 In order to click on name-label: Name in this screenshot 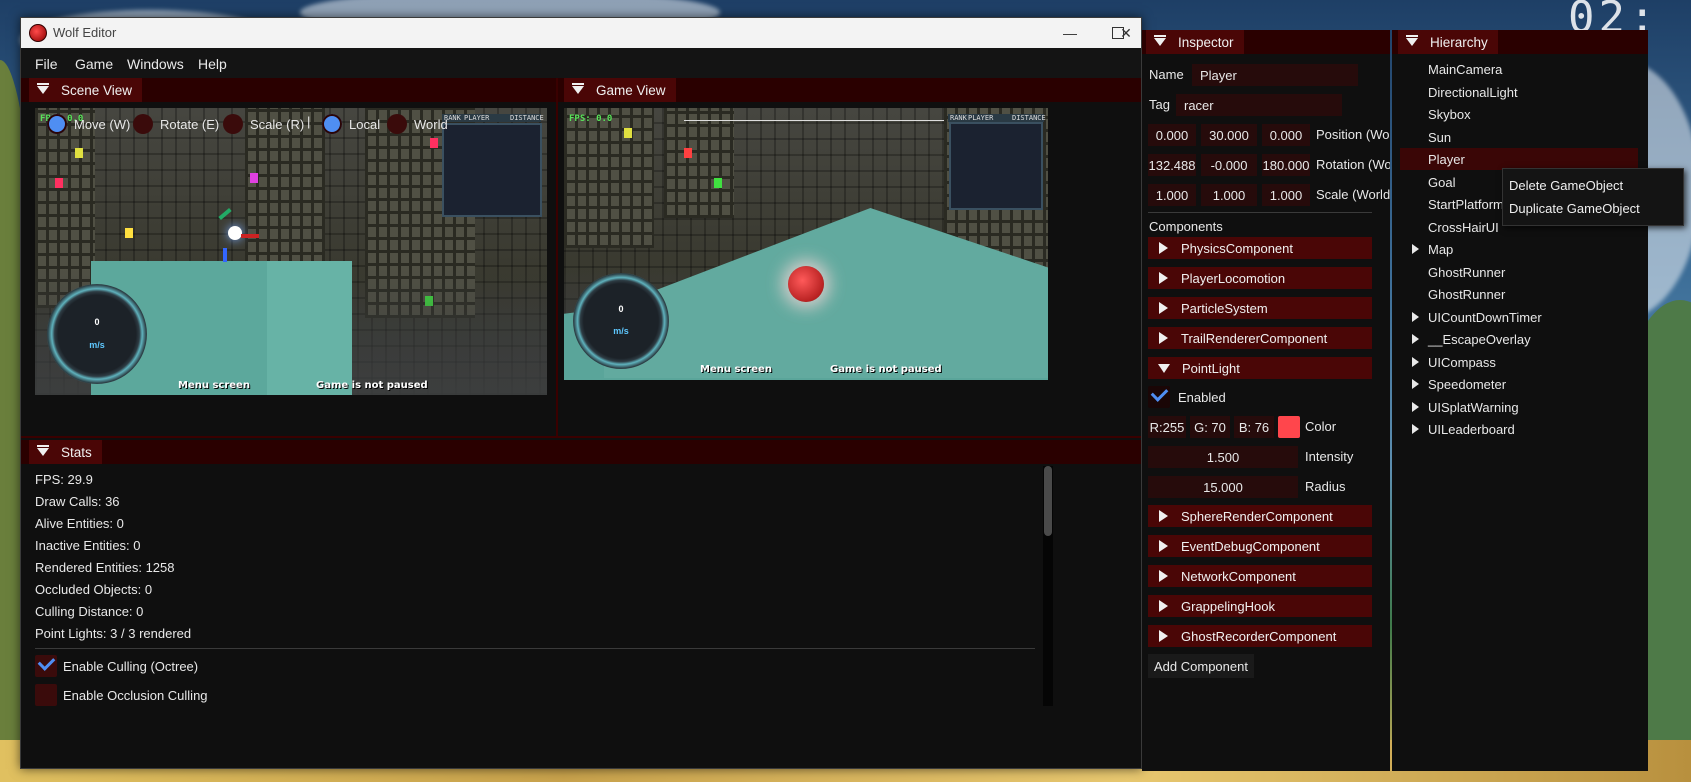, I will do `click(1166, 74)`.